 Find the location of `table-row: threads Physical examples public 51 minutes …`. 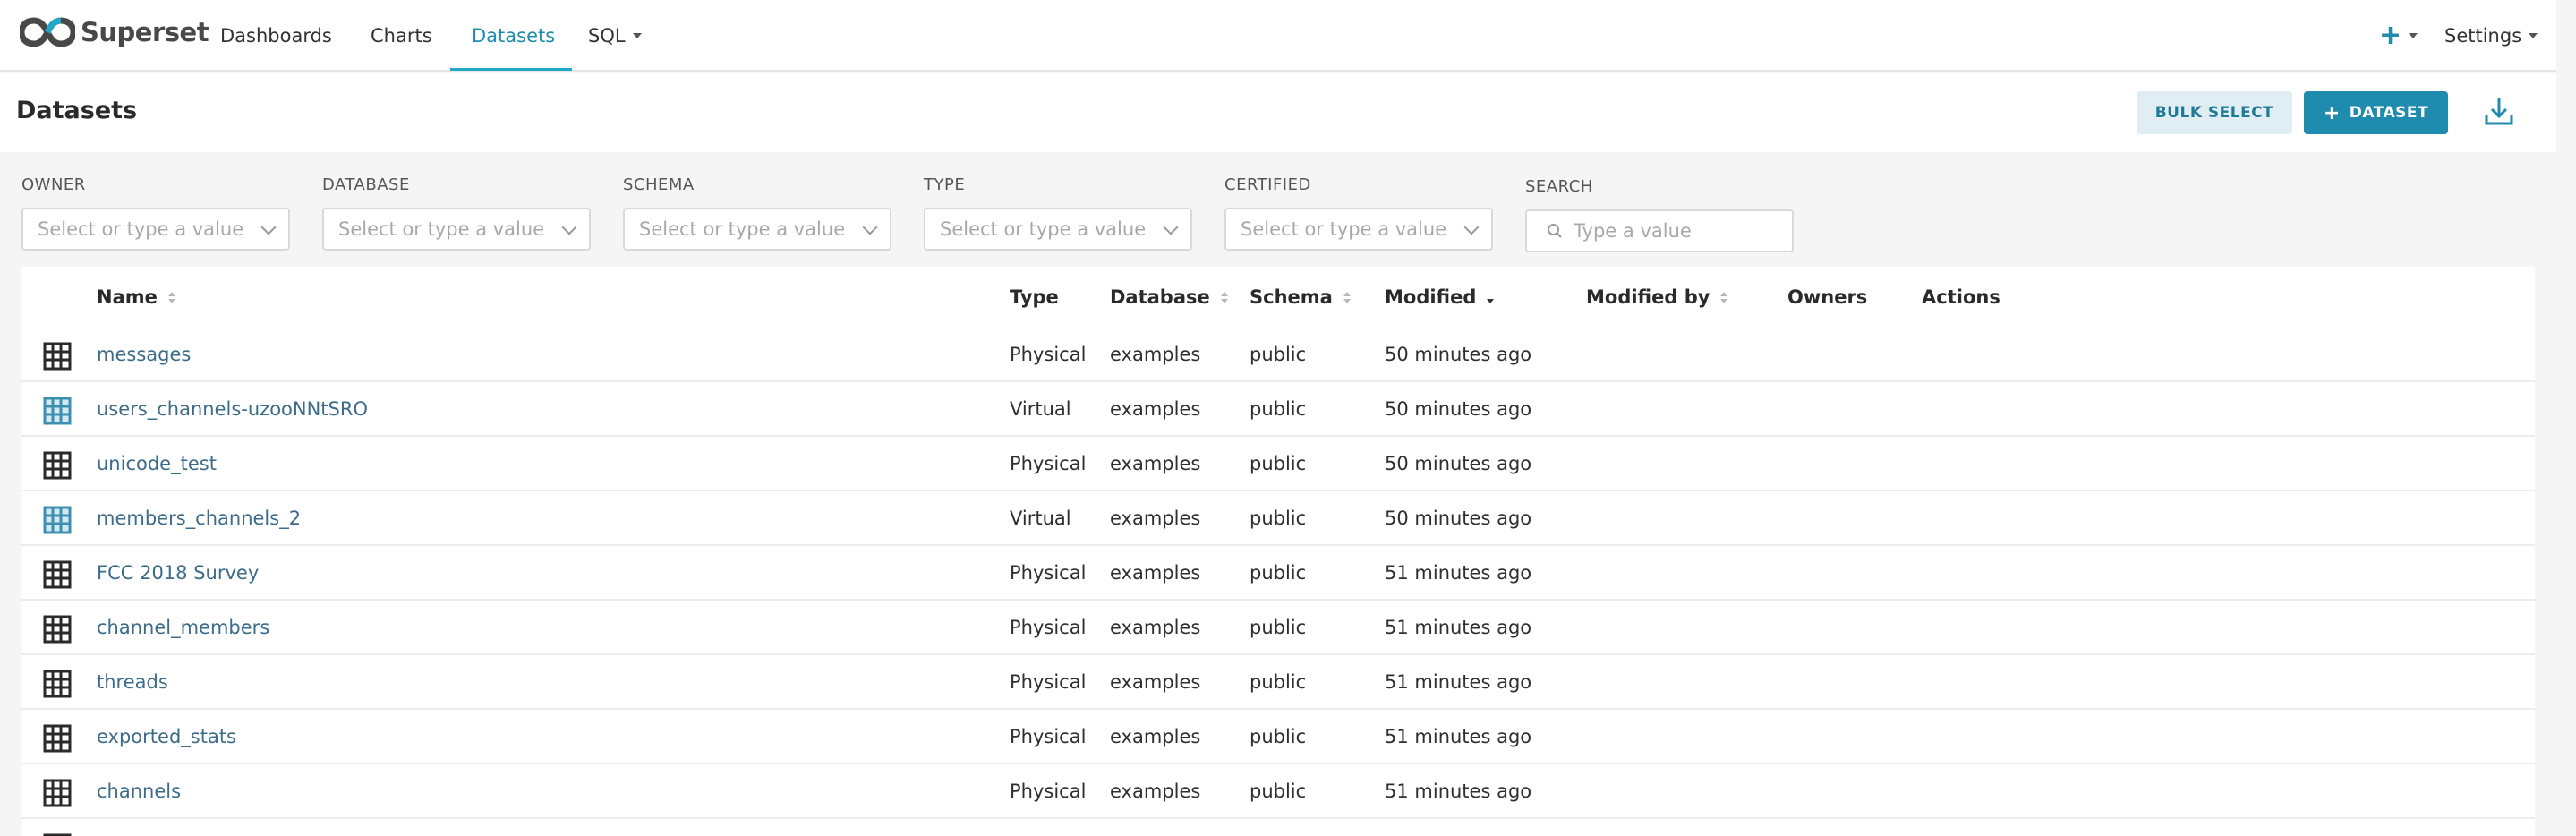

table-row: threads Physical examples public 51 minutes … is located at coordinates (1278, 682).